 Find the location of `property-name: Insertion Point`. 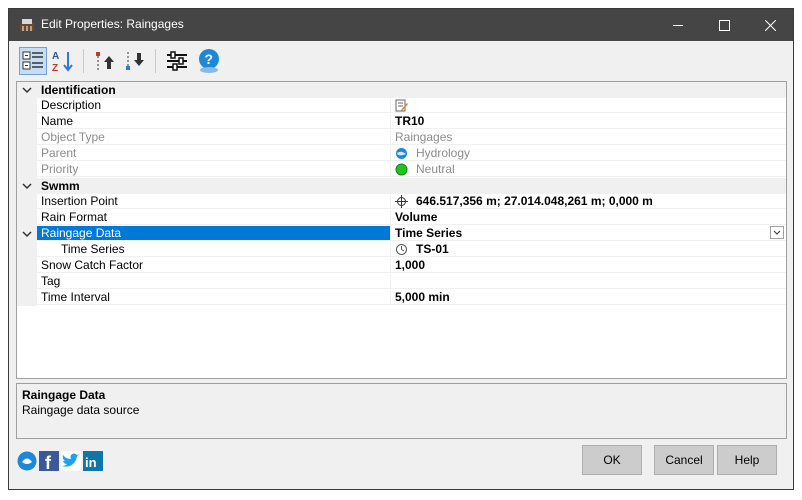

property-name: Insertion Point is located at coordinates (214, 201).